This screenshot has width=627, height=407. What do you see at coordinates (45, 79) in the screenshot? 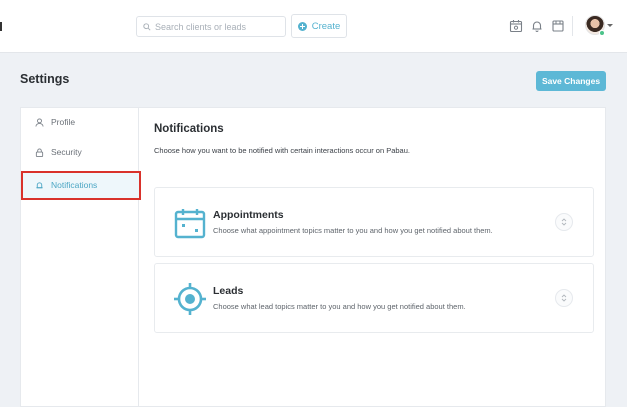
I see `page-title: Settings` at bounding box center [45, 79].